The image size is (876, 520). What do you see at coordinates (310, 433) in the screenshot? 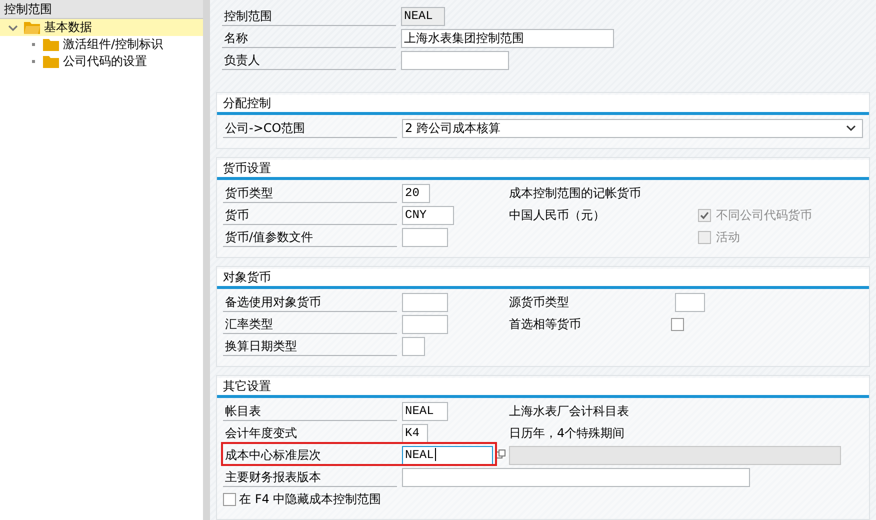
I see `field-label: 会计年度变式` at bounding box center [310, 433].